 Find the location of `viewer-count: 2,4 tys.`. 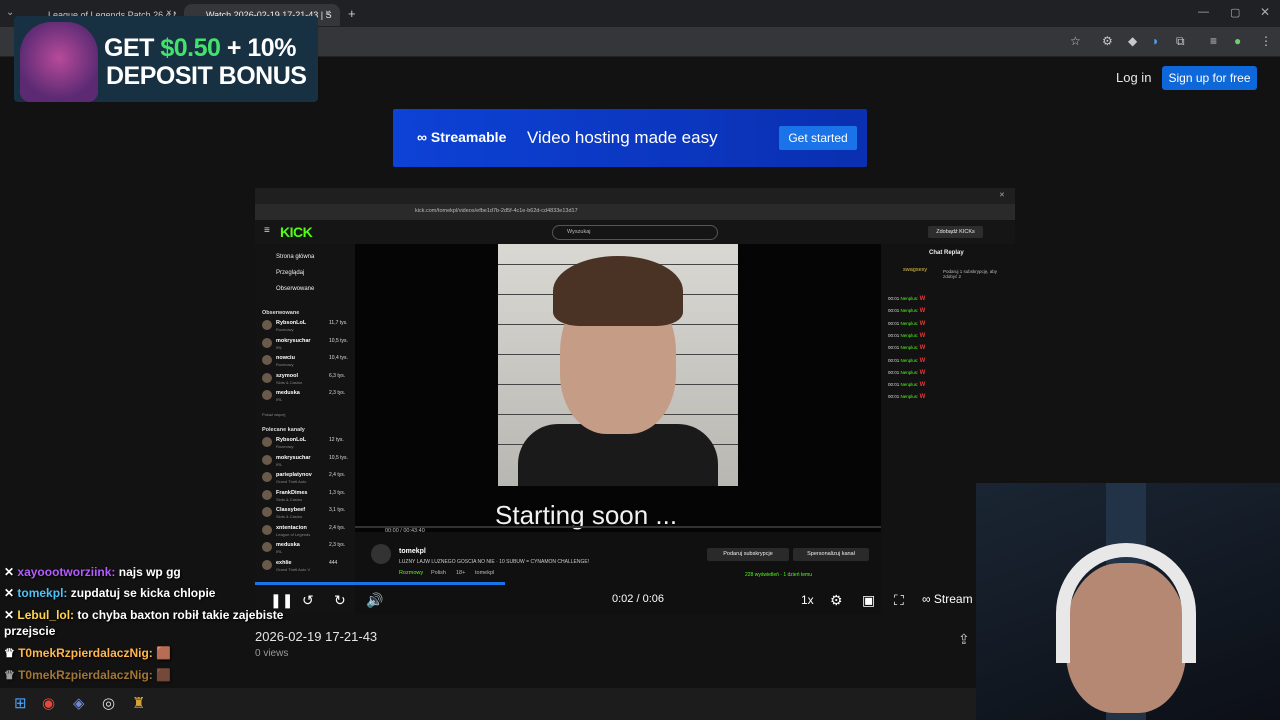

viewer-count: 2,4 tys. is located at coordinates (337, 475).